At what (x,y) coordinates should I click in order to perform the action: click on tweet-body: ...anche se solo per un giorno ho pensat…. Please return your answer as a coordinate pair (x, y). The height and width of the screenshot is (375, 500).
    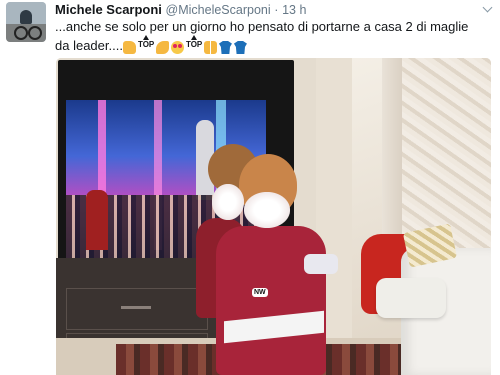
    Looking at the image, I should click on (262, 36).